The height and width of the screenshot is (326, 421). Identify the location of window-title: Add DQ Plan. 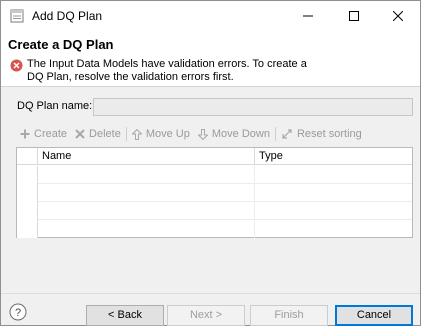
(67, 16).